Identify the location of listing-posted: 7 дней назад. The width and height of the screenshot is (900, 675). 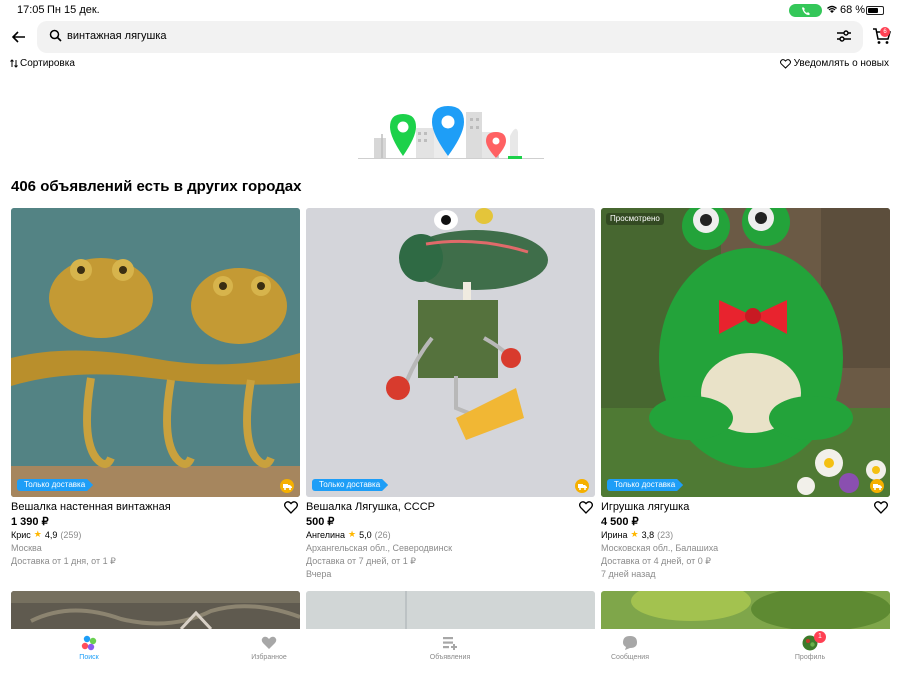
(628, 574).